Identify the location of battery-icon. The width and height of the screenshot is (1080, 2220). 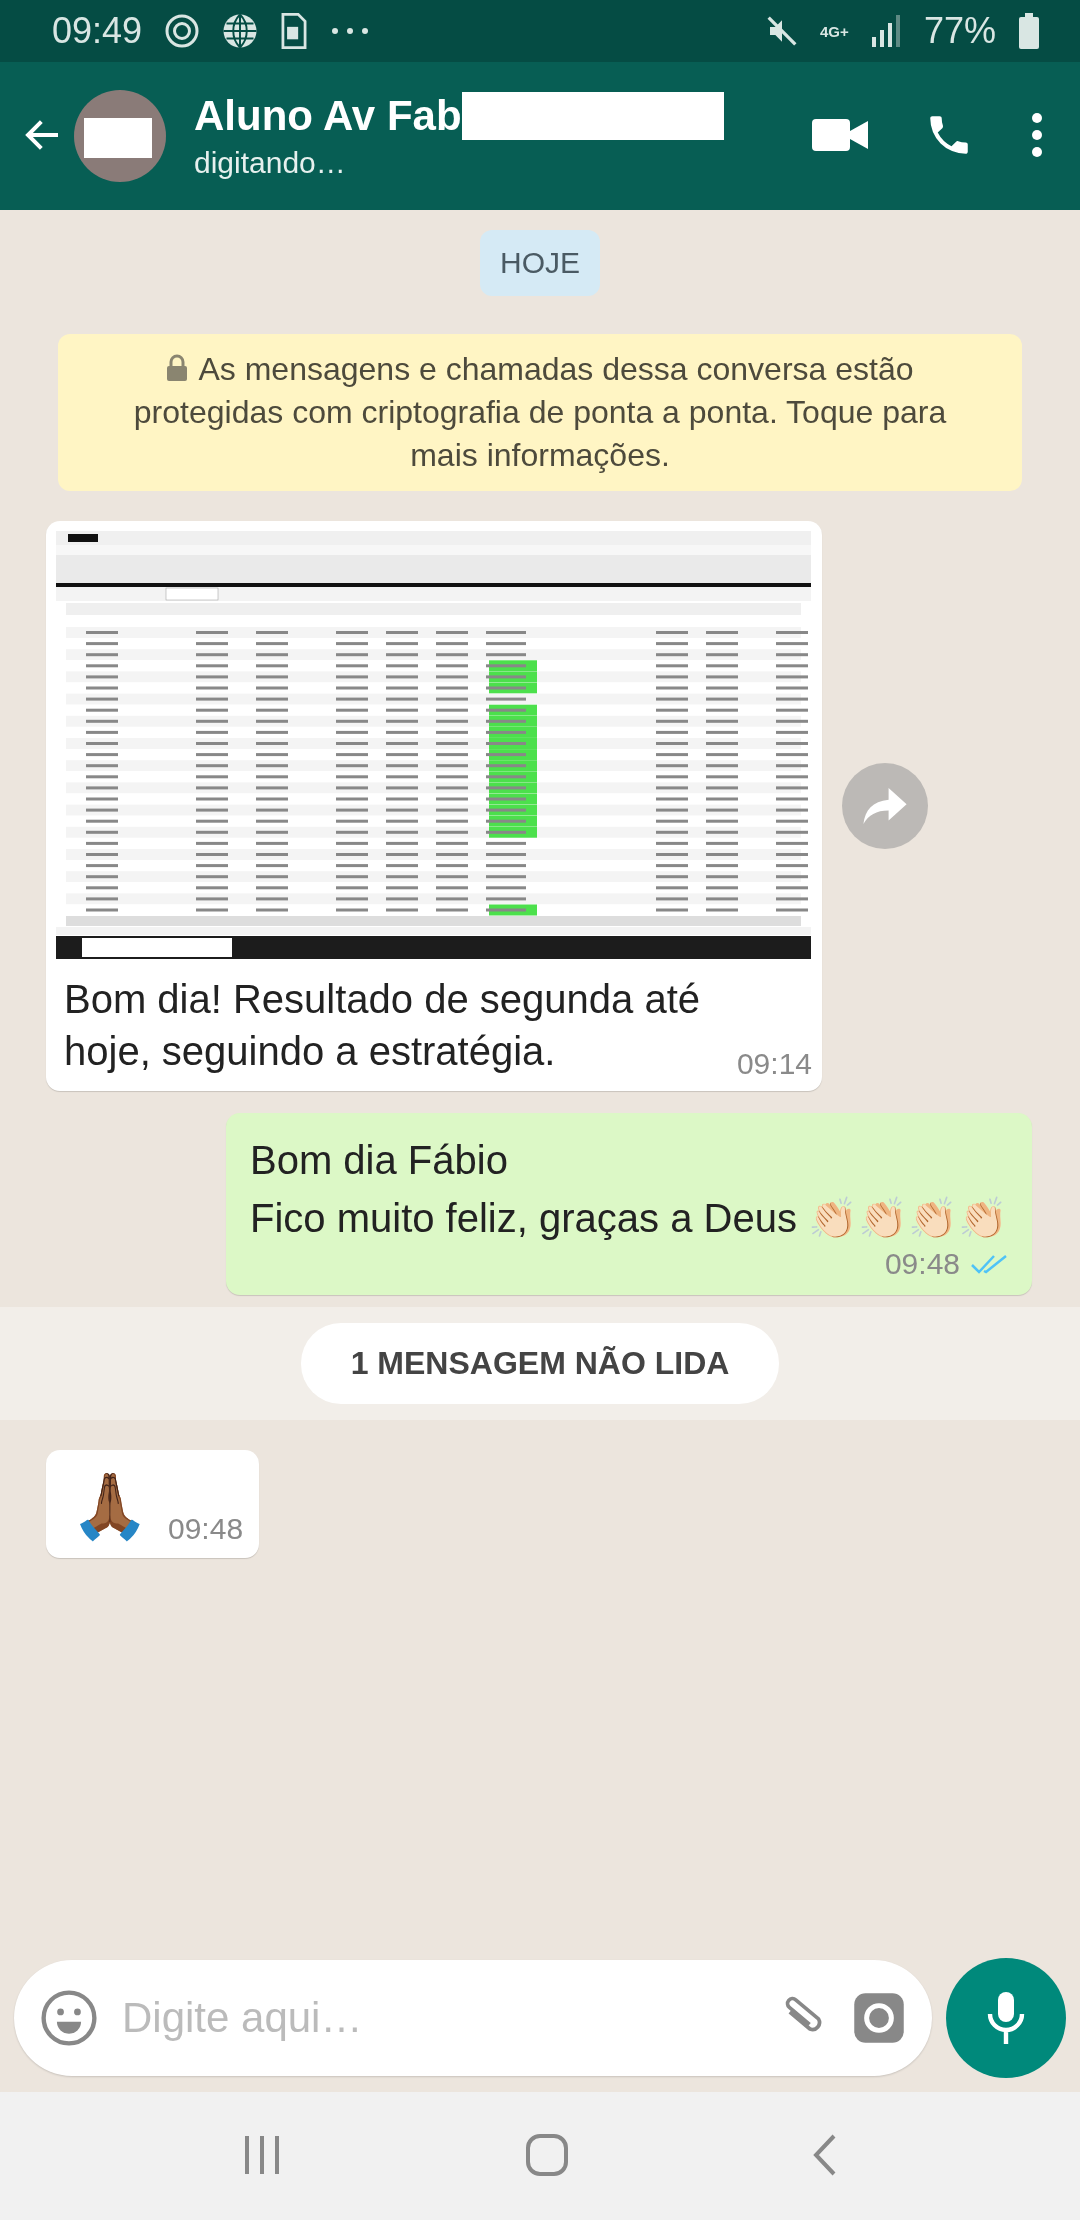
(1029, 31).